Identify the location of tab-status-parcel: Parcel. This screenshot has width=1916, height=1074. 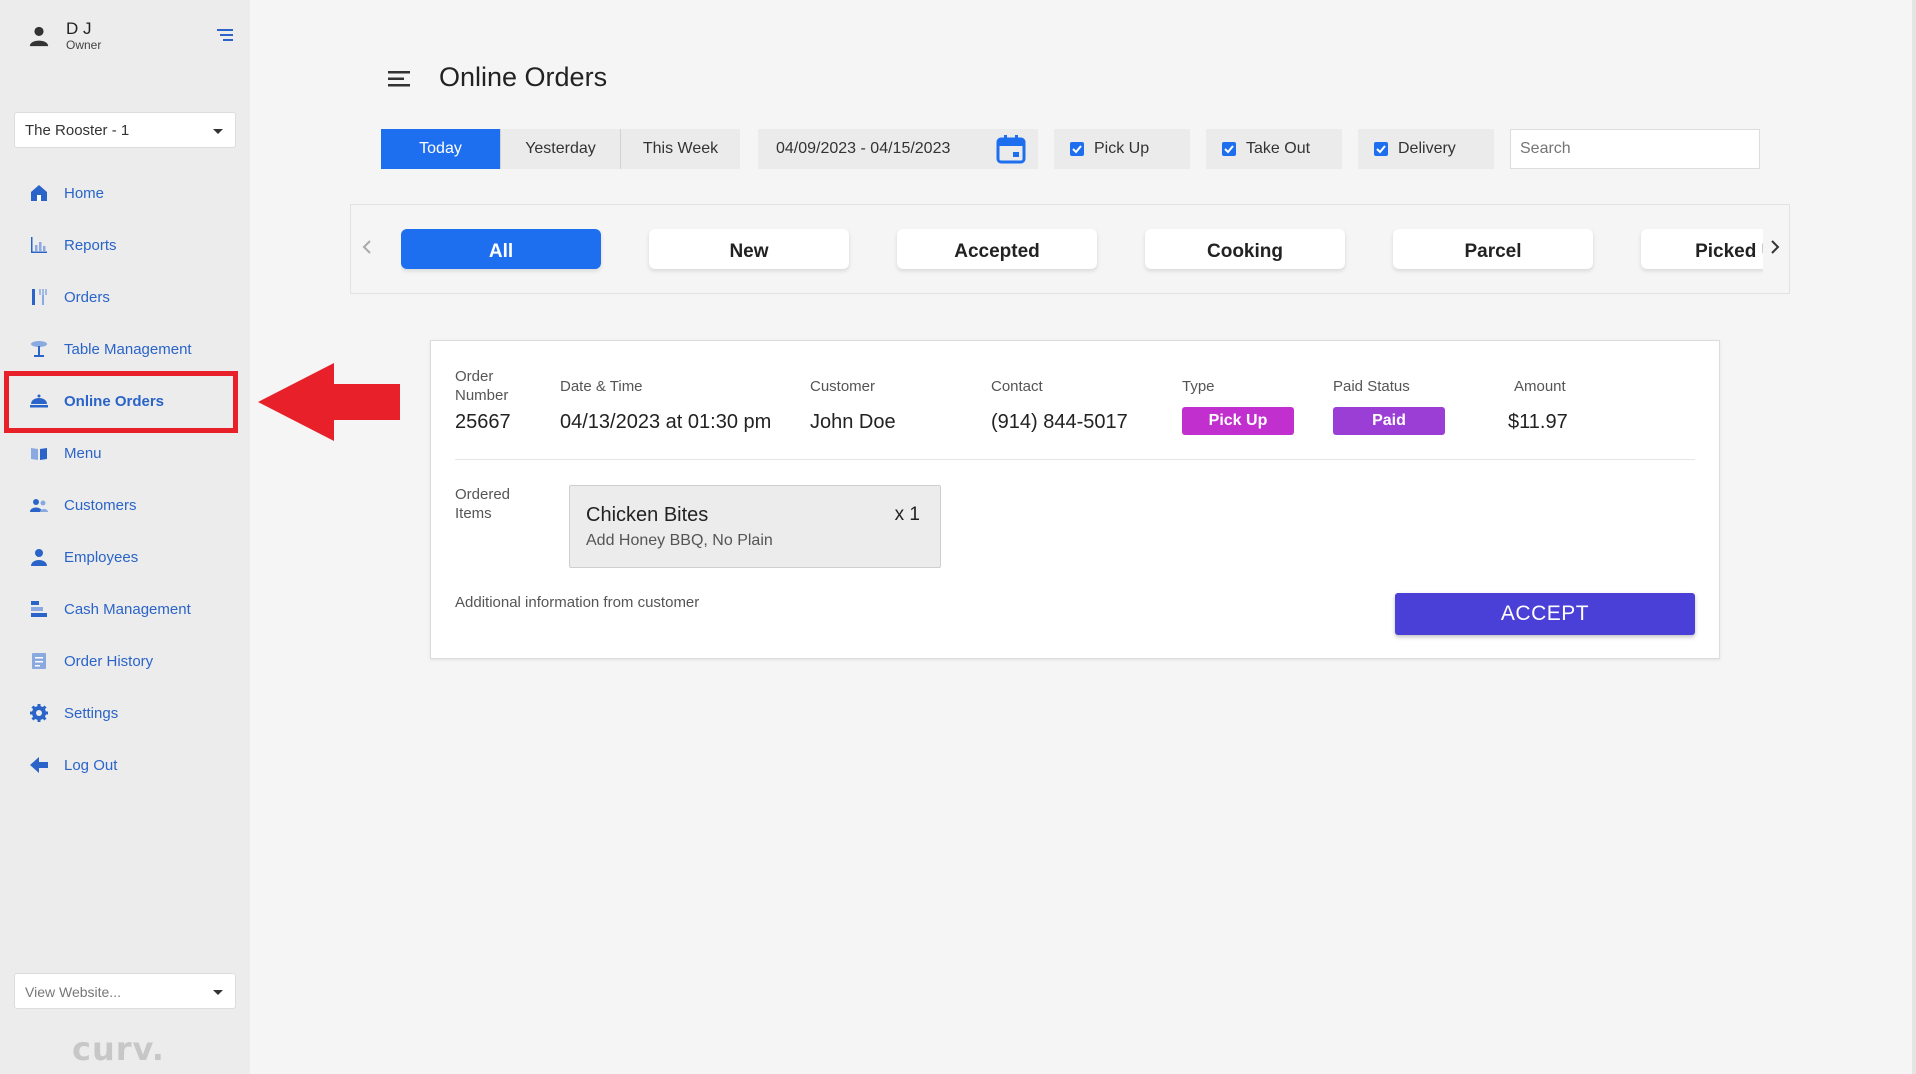
(1493, 249).